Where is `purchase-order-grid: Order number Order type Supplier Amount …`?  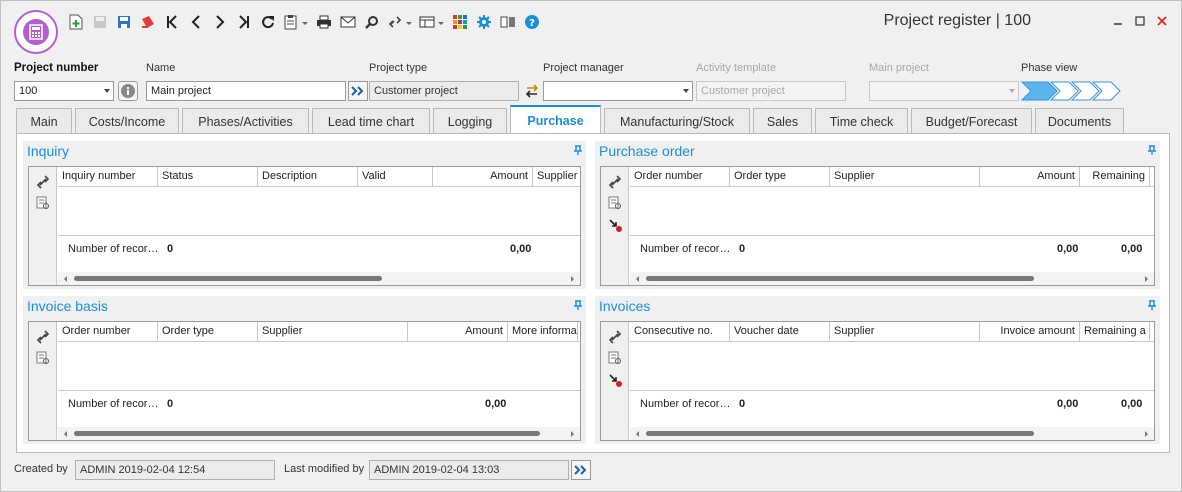
purchase-order-grid: Order number Order type Supplier Amount … is located at coordinates (877, 226).